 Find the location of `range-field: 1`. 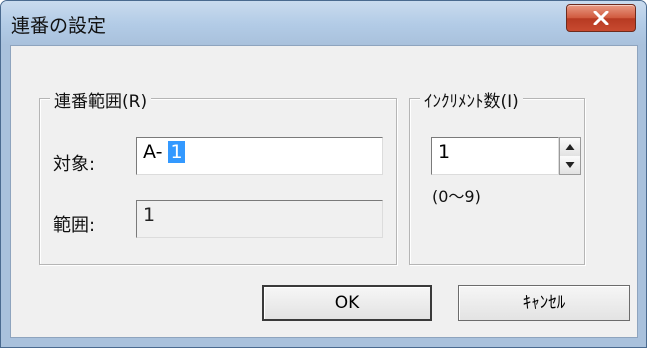

range-field: 1 is located at coordinates (259, 219).